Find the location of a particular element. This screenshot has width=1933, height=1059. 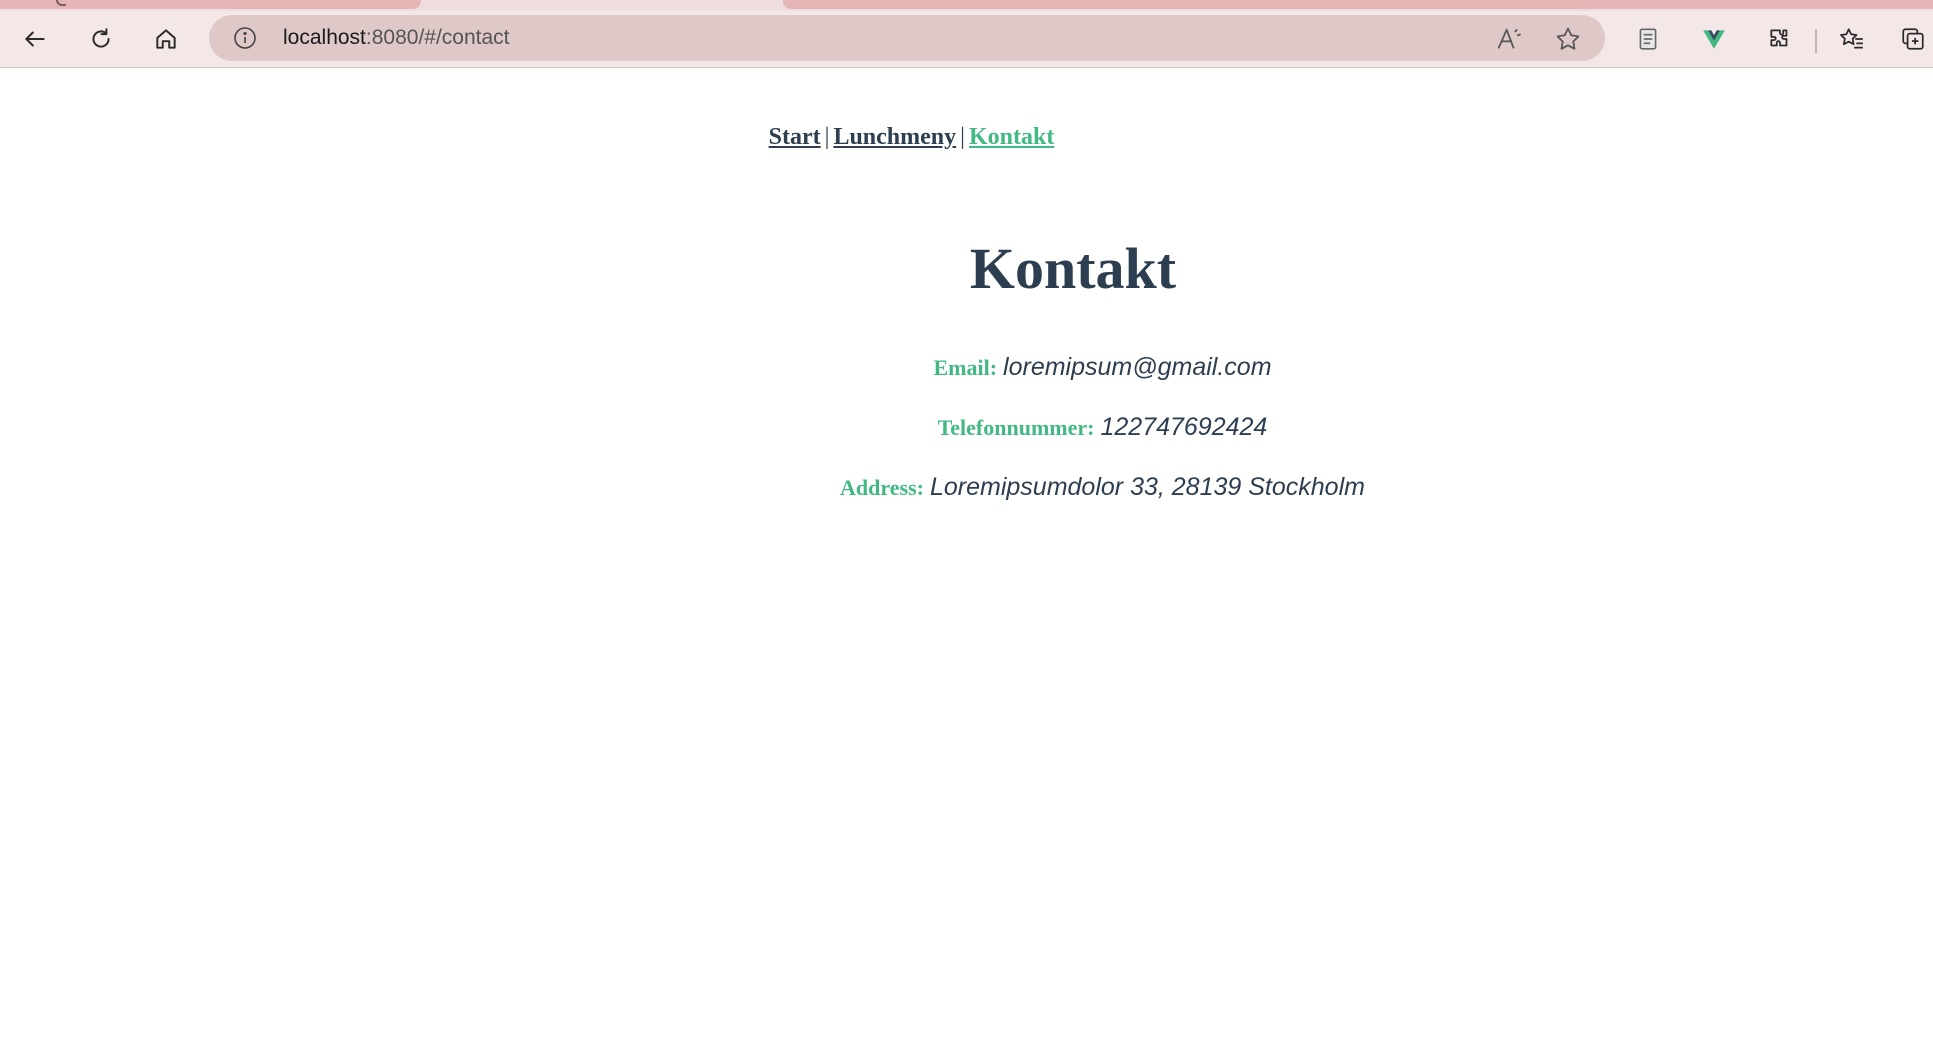

home-icon is located at coordinates (166, 39).